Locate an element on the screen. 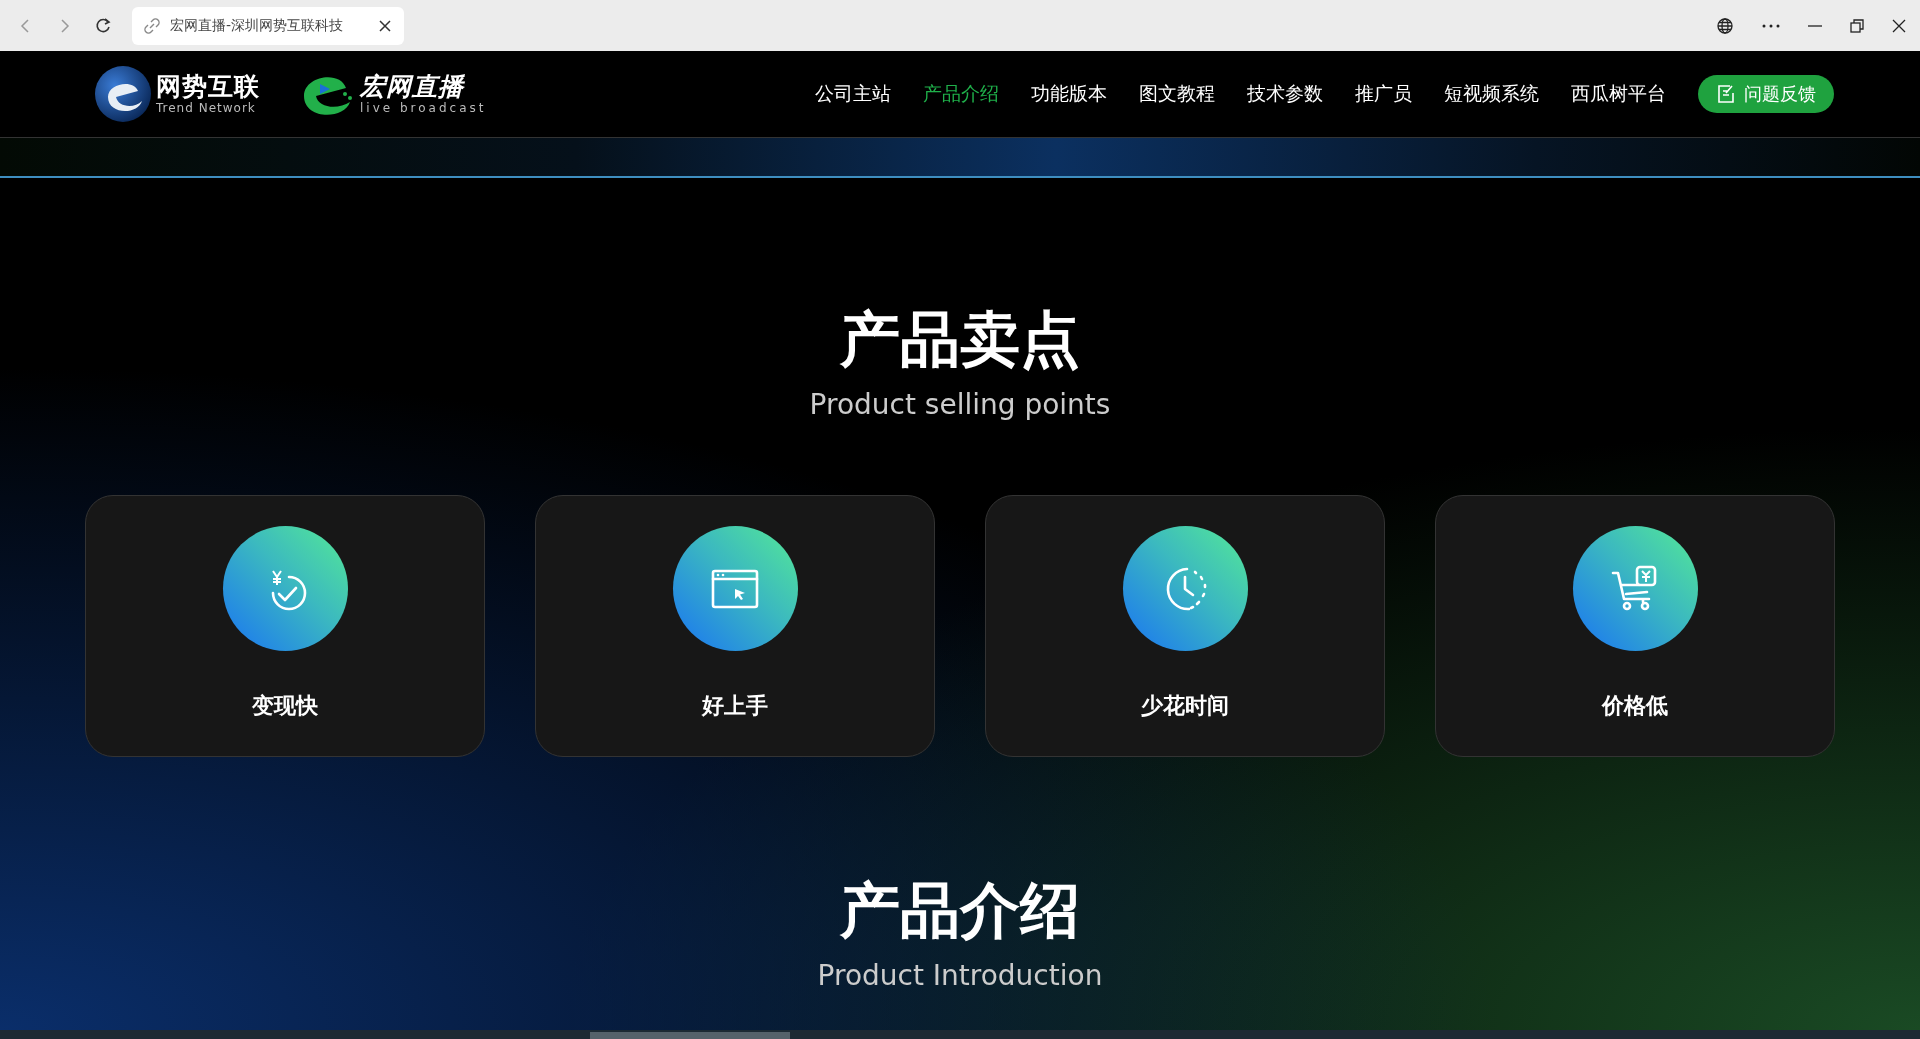 The height and width of the screenshot is (1039, 1920). nav-link: 公司主站 is located at coordinates (853, 94).